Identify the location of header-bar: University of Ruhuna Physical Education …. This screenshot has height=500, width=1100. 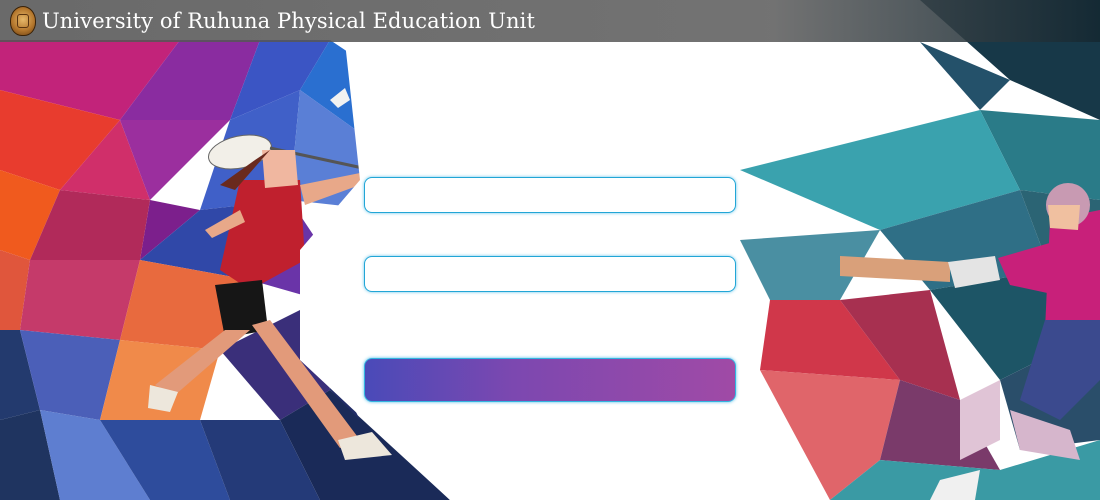
(550, 21).